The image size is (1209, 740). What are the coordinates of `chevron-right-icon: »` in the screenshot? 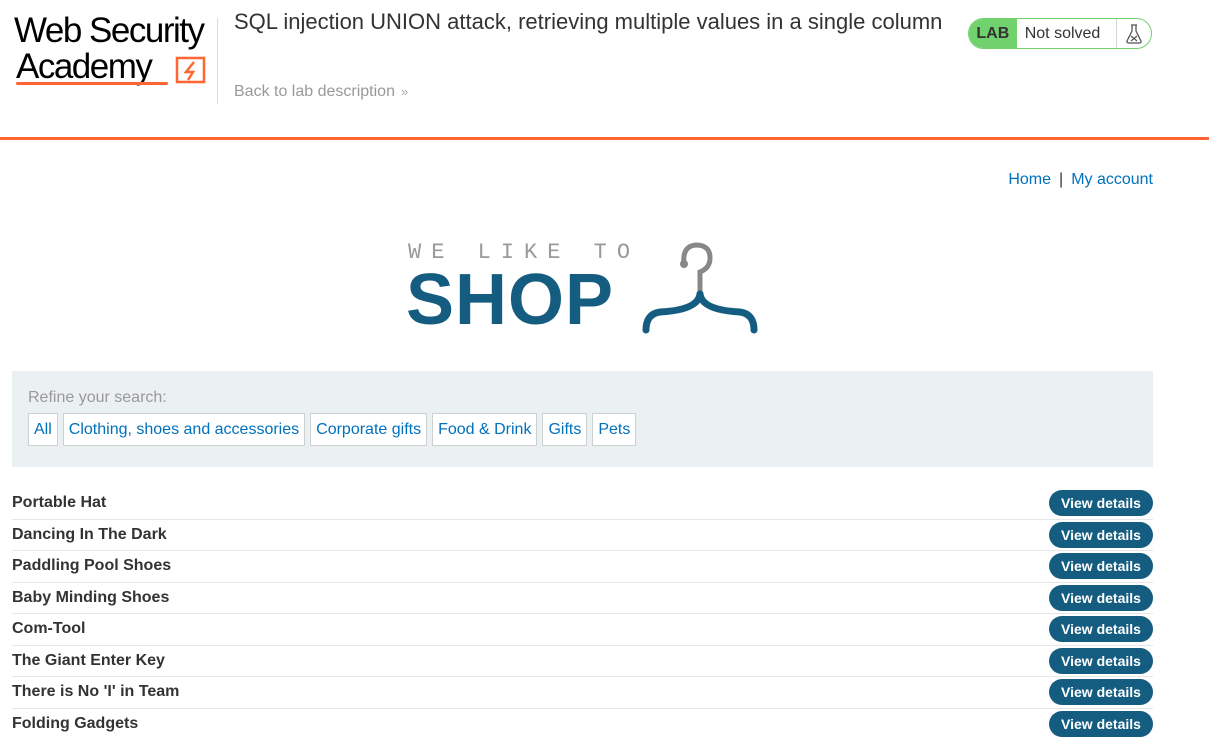 It's located at (404, 91).